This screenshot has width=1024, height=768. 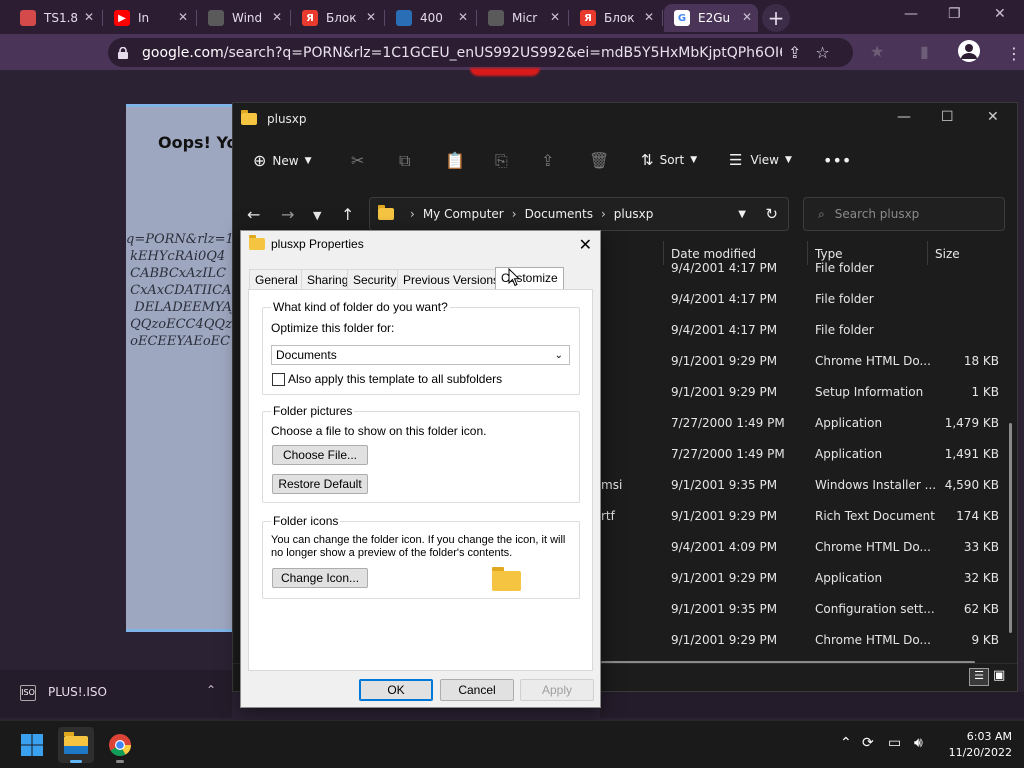 What do you see at coordinates (846, 743) in the screenshot?
I see `tray-chevron-up-icon: ⌃` at bounding box center [846, 743].